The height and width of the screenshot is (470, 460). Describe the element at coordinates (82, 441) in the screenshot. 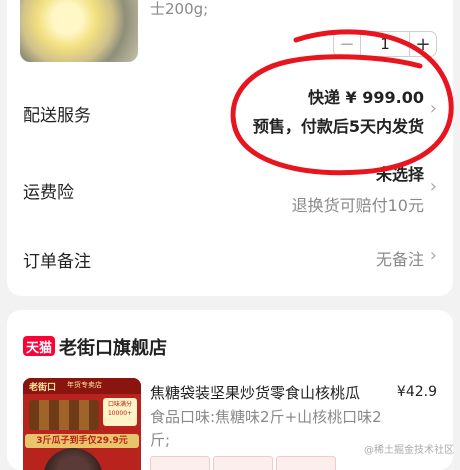

I see `image-promo-text: 3斤瓜子到手仅29.9元` at that location.